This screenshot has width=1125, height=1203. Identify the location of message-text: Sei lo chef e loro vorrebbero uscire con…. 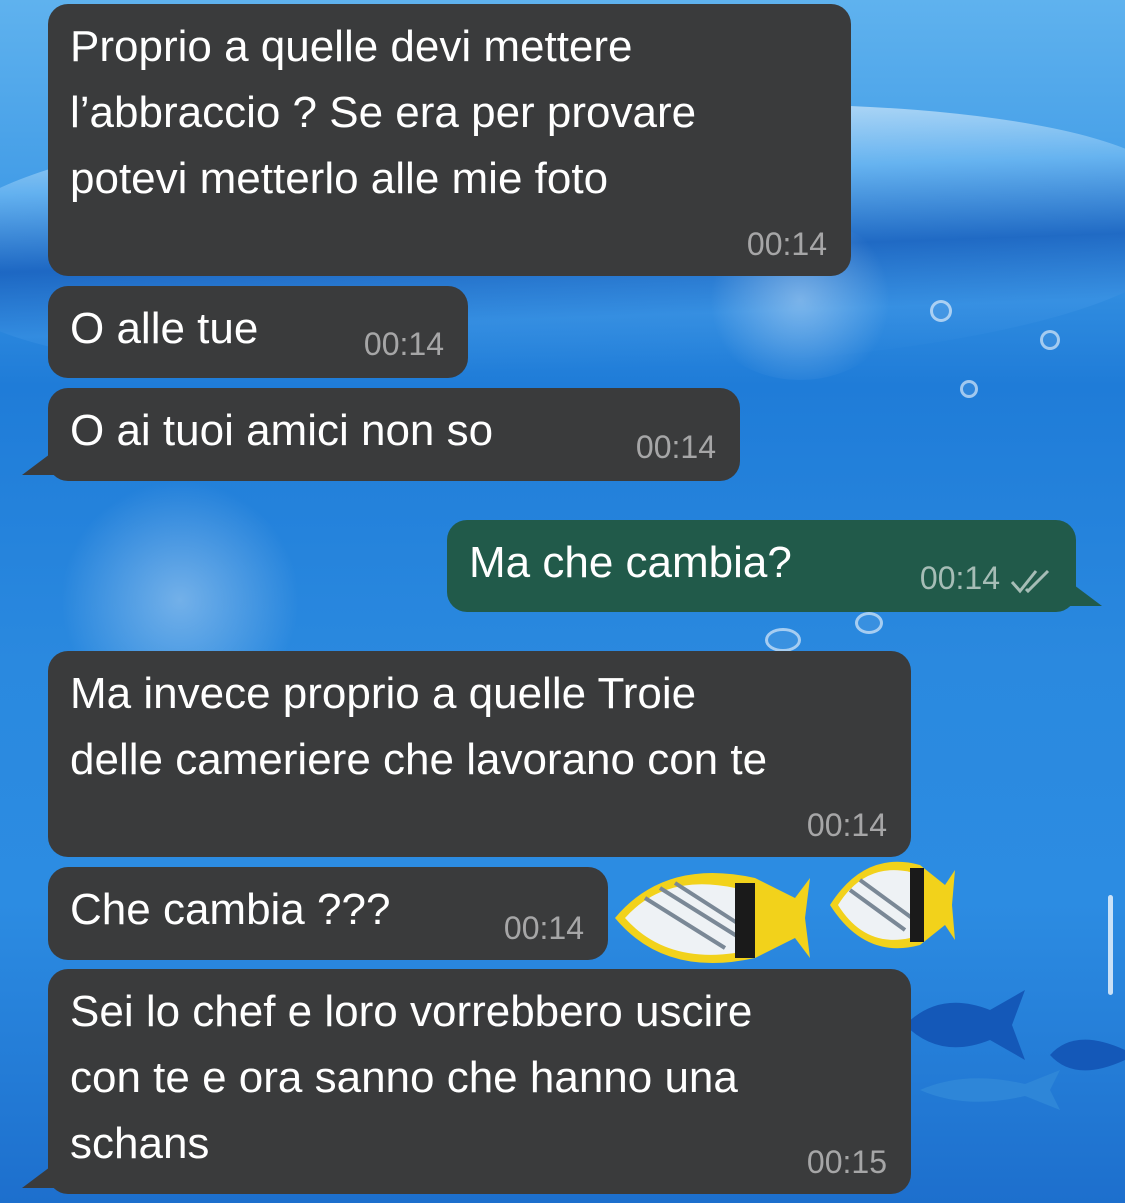
(411, 1077).